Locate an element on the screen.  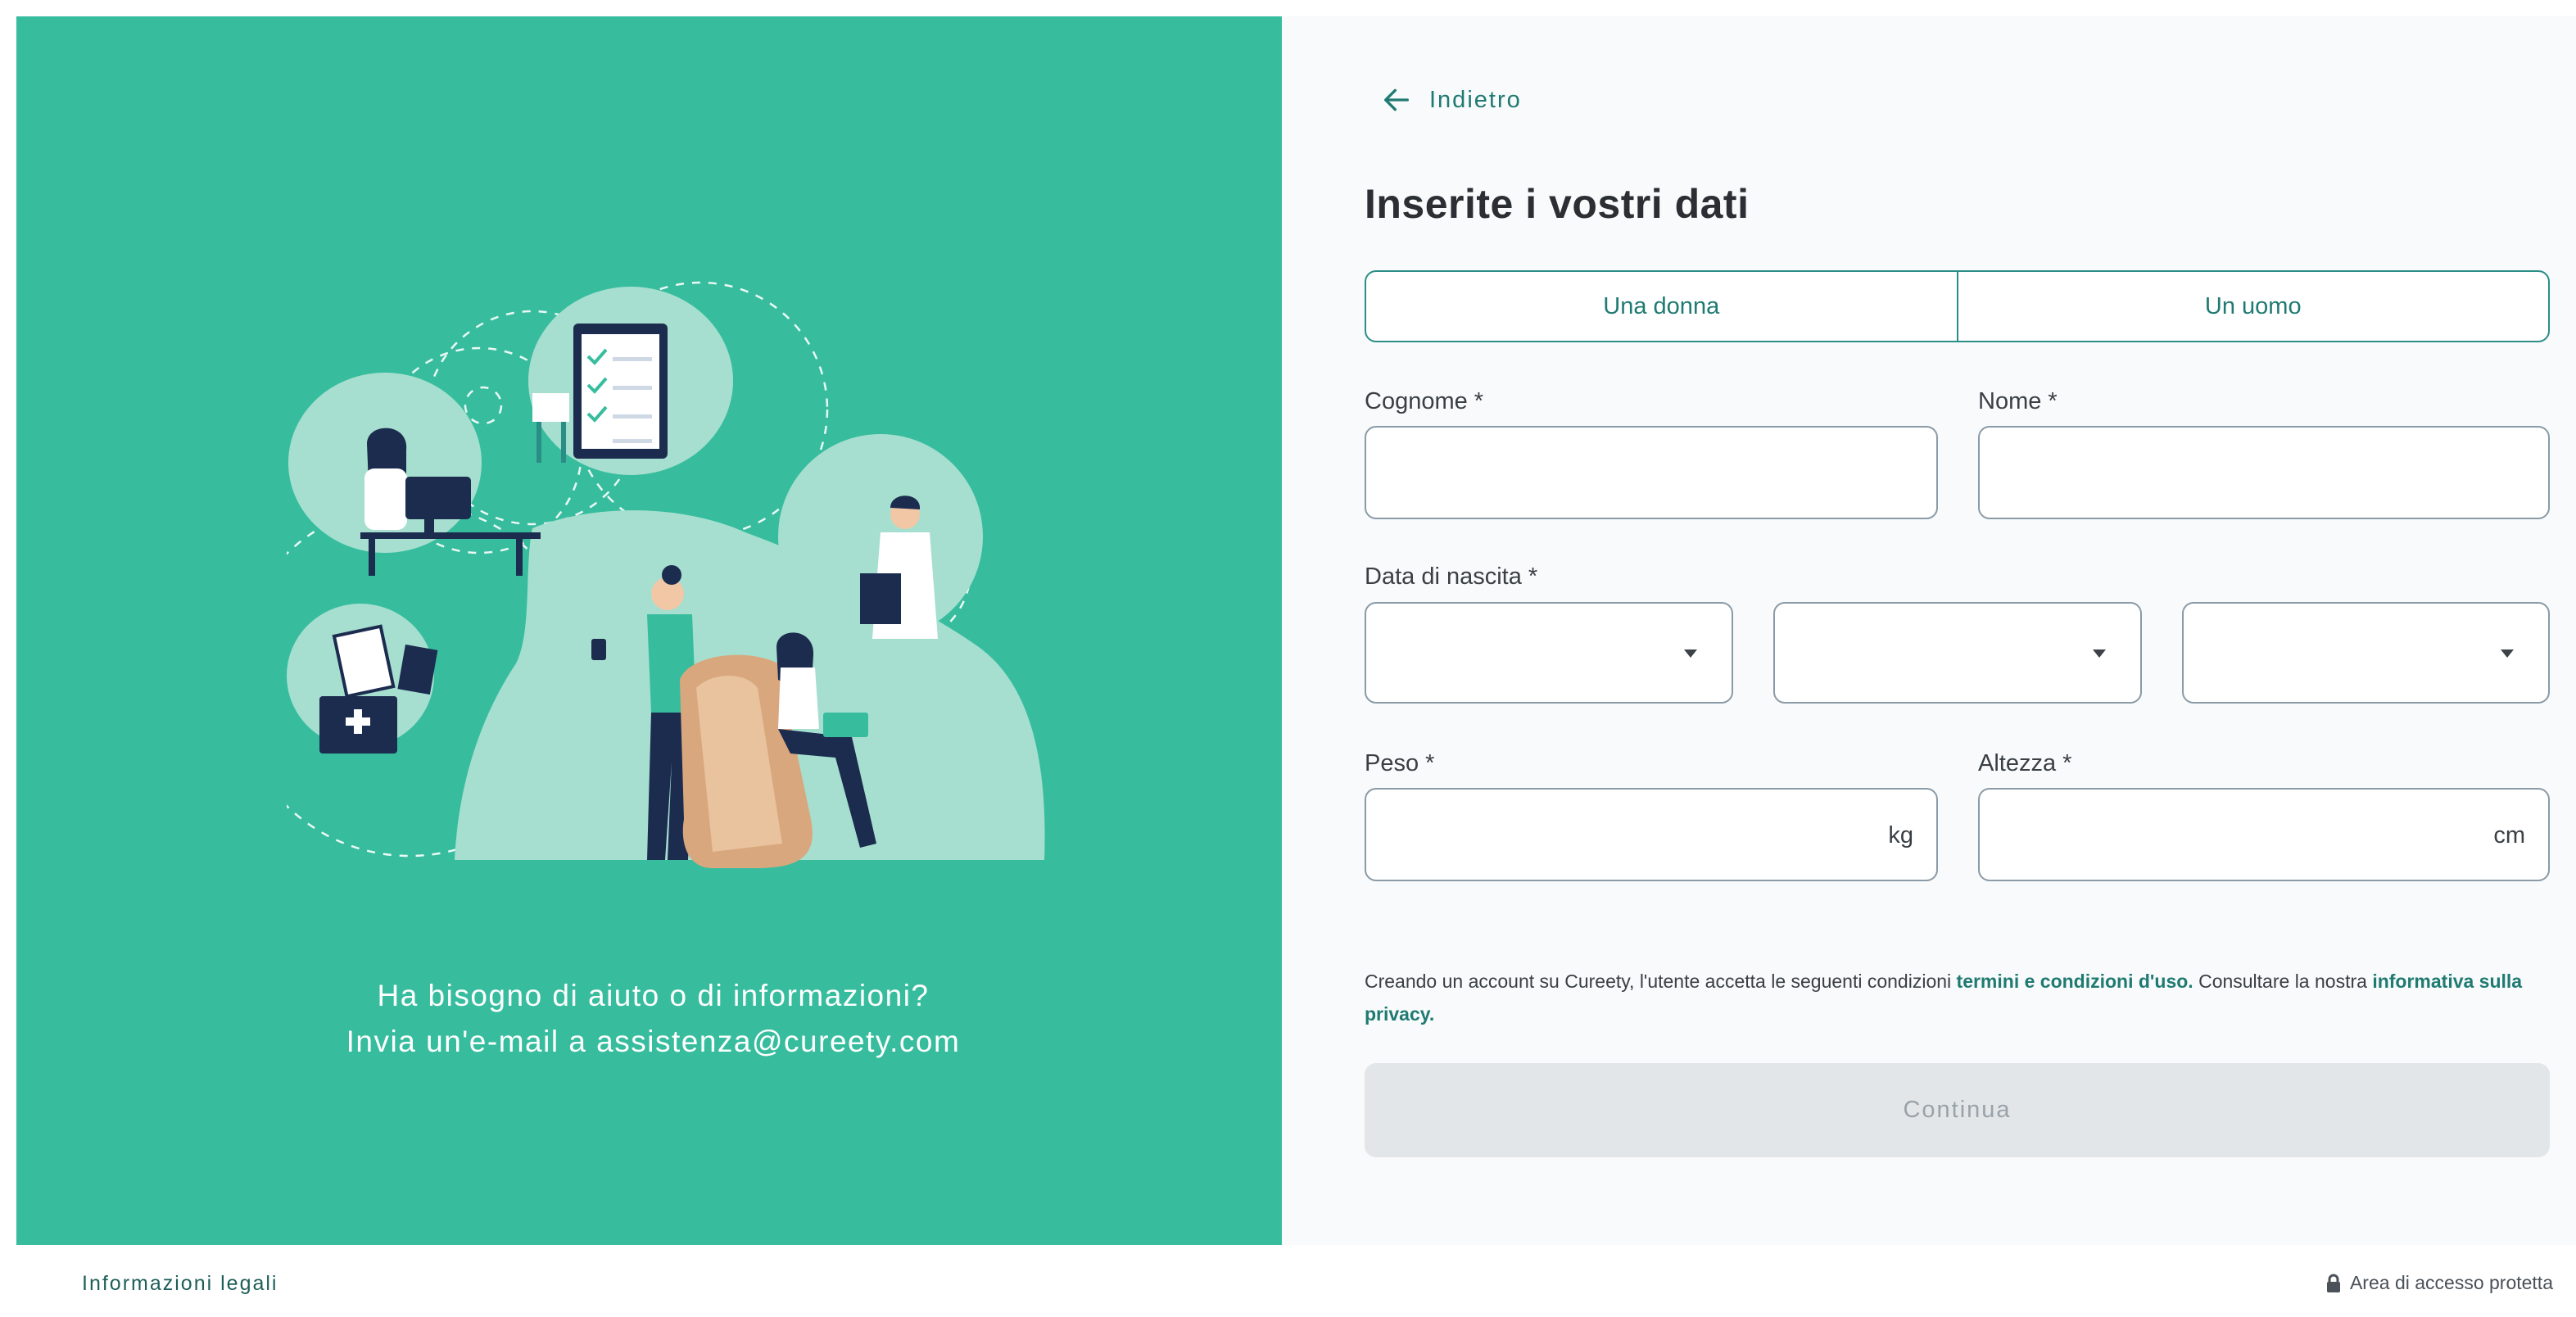
secure-area-indicator: Area di accesso protetta is located at coordinates (2439, 1283).